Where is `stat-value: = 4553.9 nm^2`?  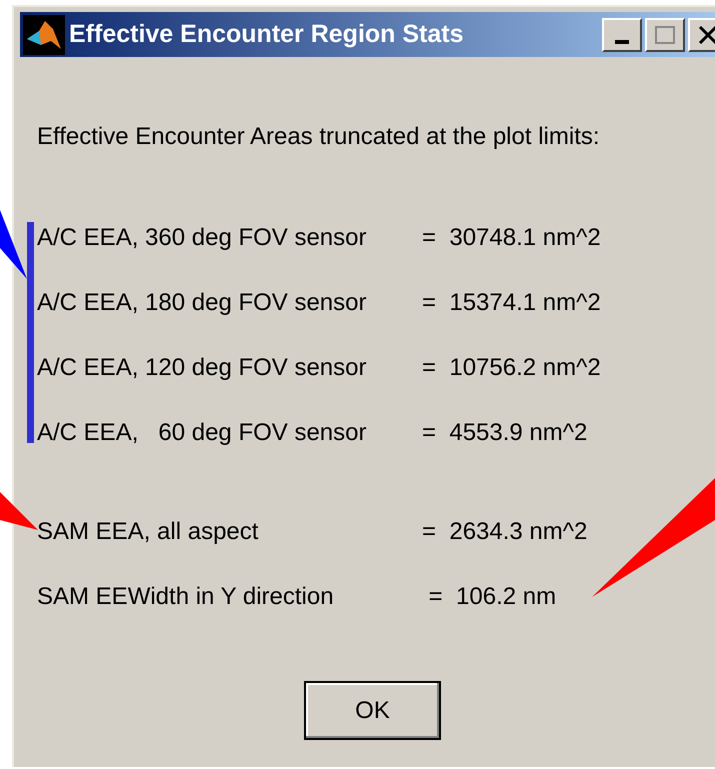
stat-value: = 4553.9 nm^2 is located at coordinates (505, 433).